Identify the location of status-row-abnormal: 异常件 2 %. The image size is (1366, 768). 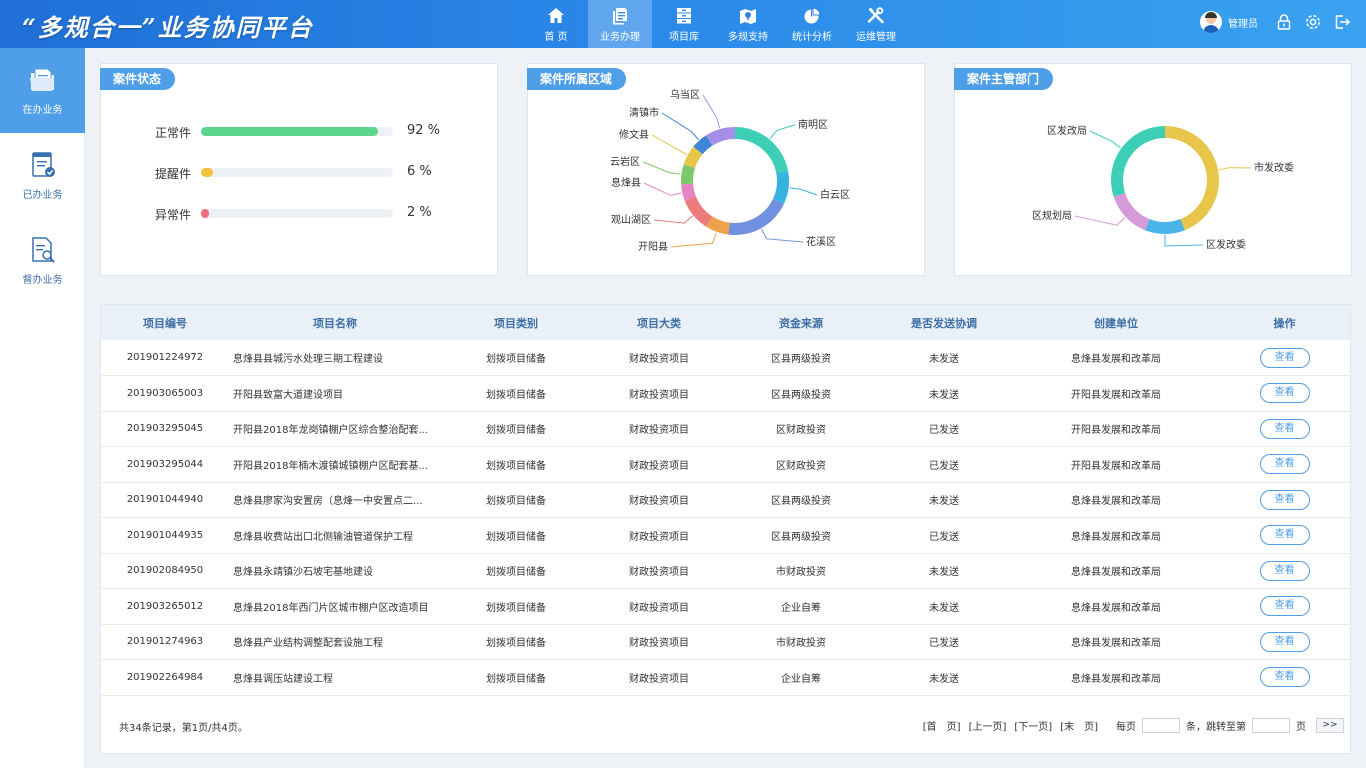
(300, 214).